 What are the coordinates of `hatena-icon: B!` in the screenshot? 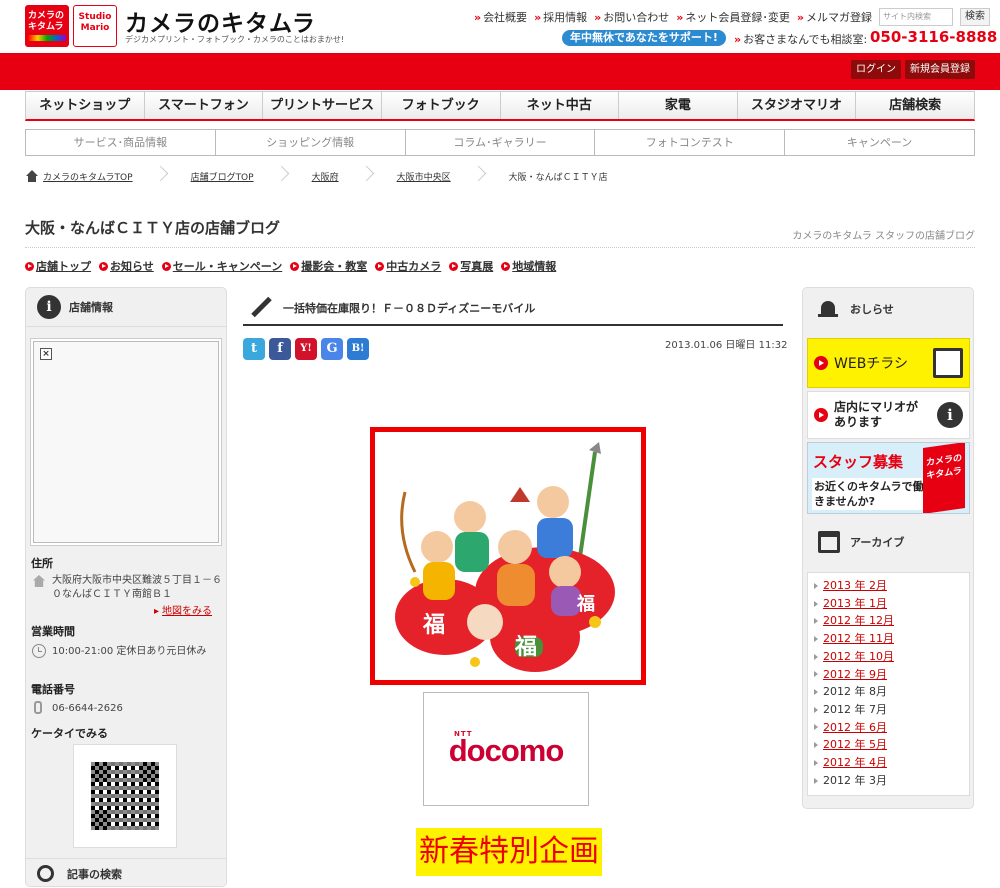 It's located at (358, 349).